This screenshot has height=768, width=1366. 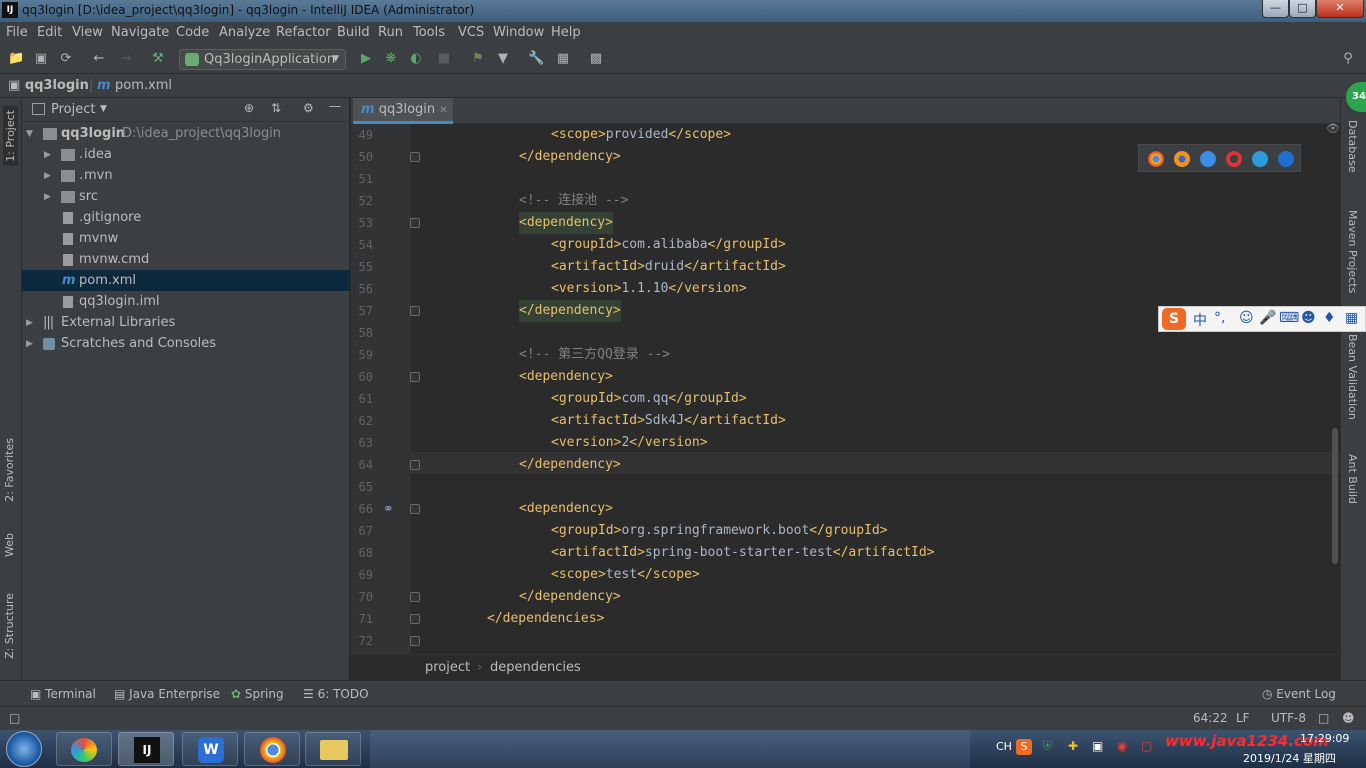 I want to click on clock-date: 2019/1/24 星期四, so click(x=1289, y=758).